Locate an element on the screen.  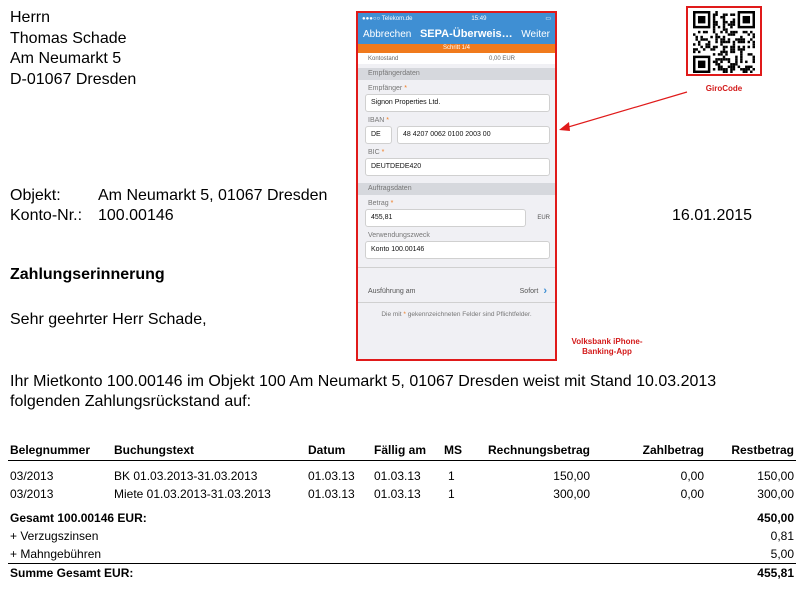
section-recipient: Empfängerdaten is located at coordinates (456, 74).